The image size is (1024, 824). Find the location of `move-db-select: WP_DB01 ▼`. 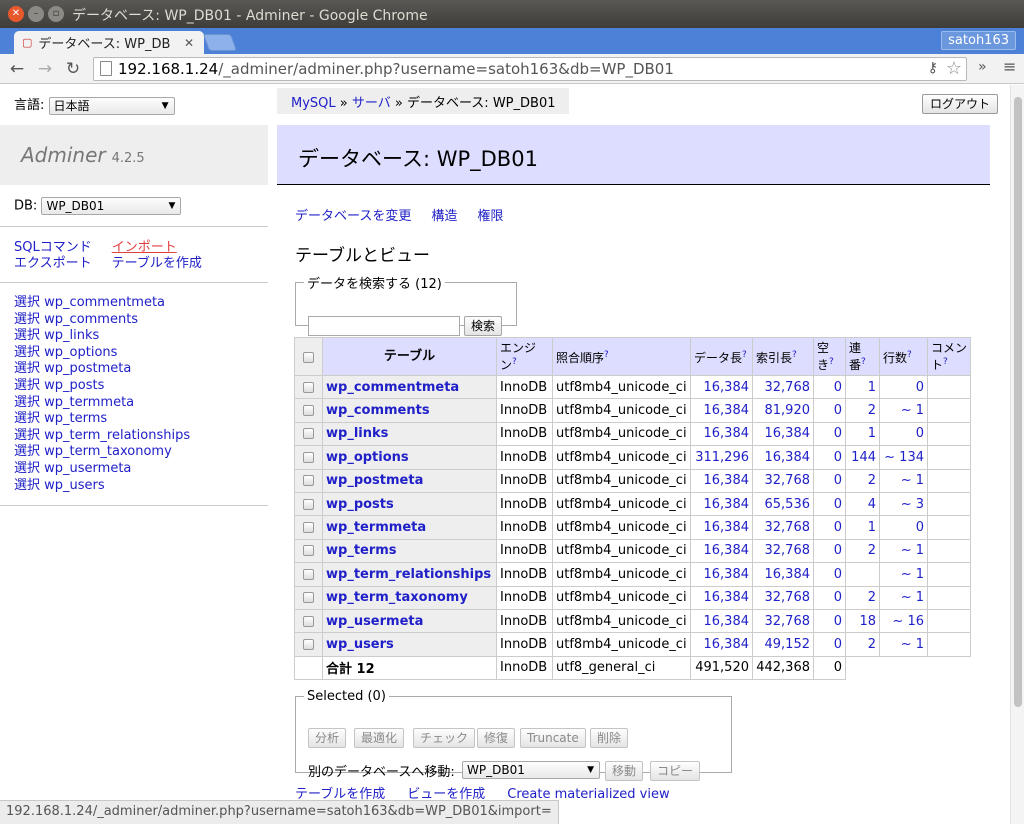

move-db-select: WP_DB01 ▼ is located at coordinates (531, 770).